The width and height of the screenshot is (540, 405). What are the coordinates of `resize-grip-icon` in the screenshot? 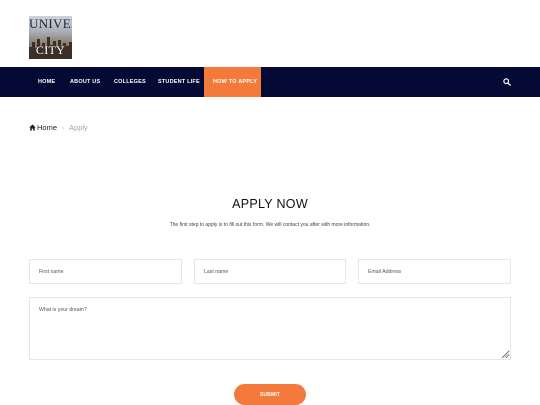 It's located at (506, 355).